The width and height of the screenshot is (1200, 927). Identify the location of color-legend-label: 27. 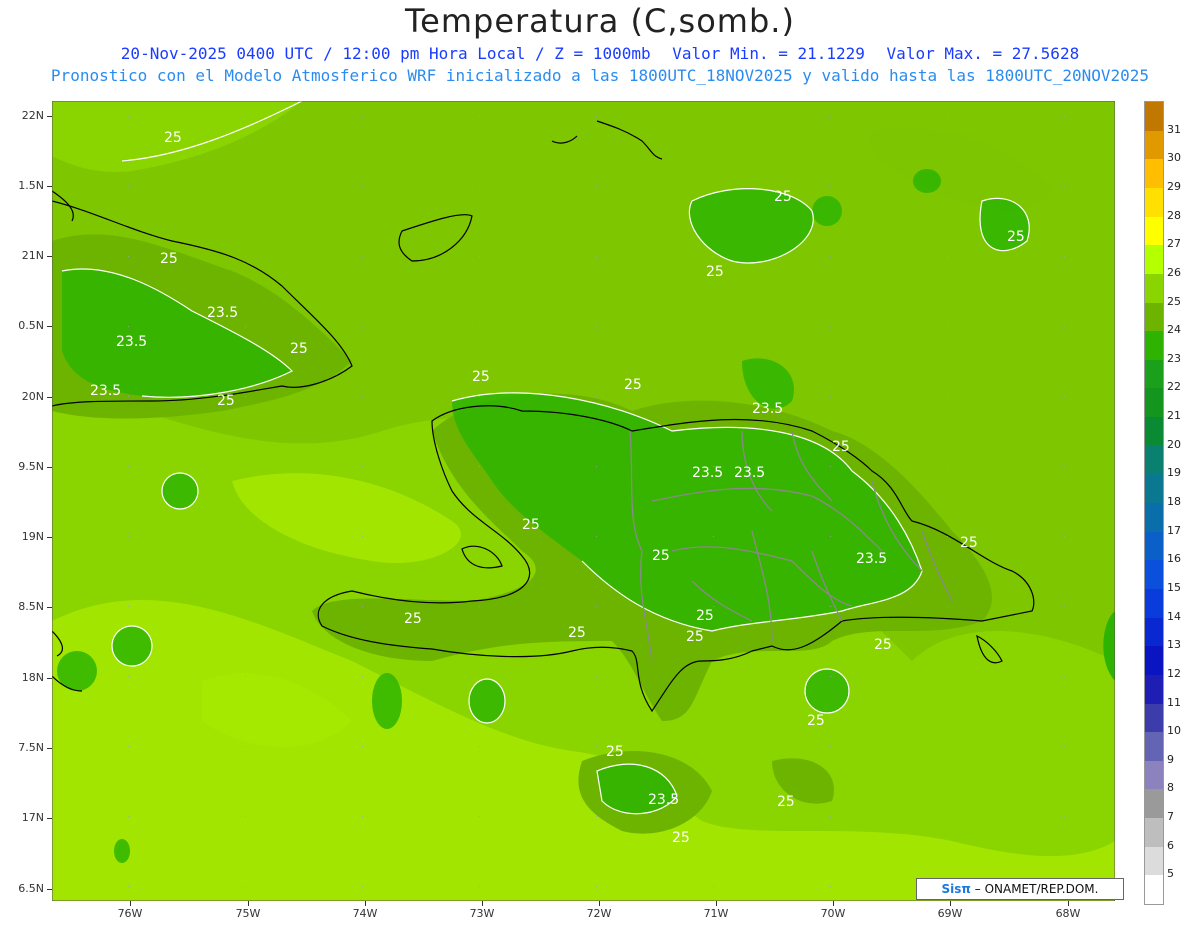
(1174, 244).